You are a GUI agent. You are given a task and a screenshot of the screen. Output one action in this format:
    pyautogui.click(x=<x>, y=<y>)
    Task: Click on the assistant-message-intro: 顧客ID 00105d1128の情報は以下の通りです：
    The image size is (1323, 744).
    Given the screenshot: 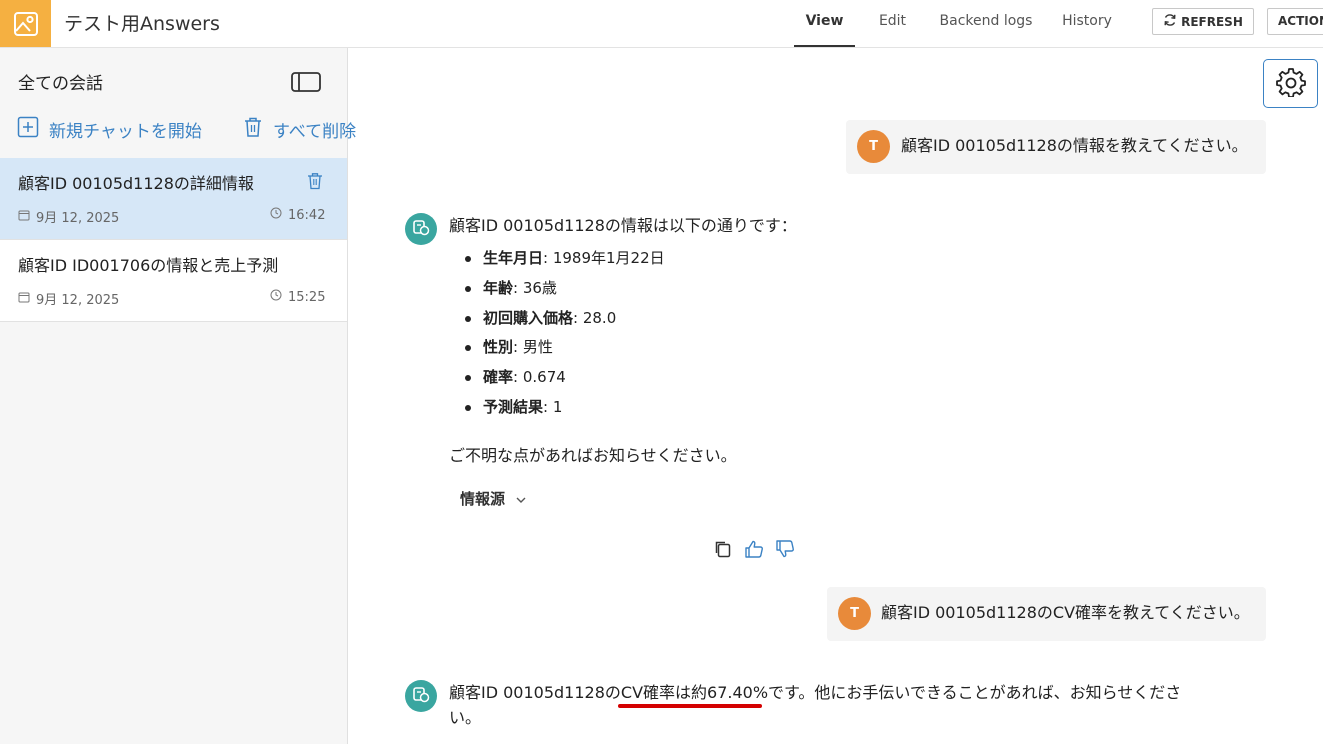 What is the action you would take?
    pyautogui.click(x=623, y=225)
    